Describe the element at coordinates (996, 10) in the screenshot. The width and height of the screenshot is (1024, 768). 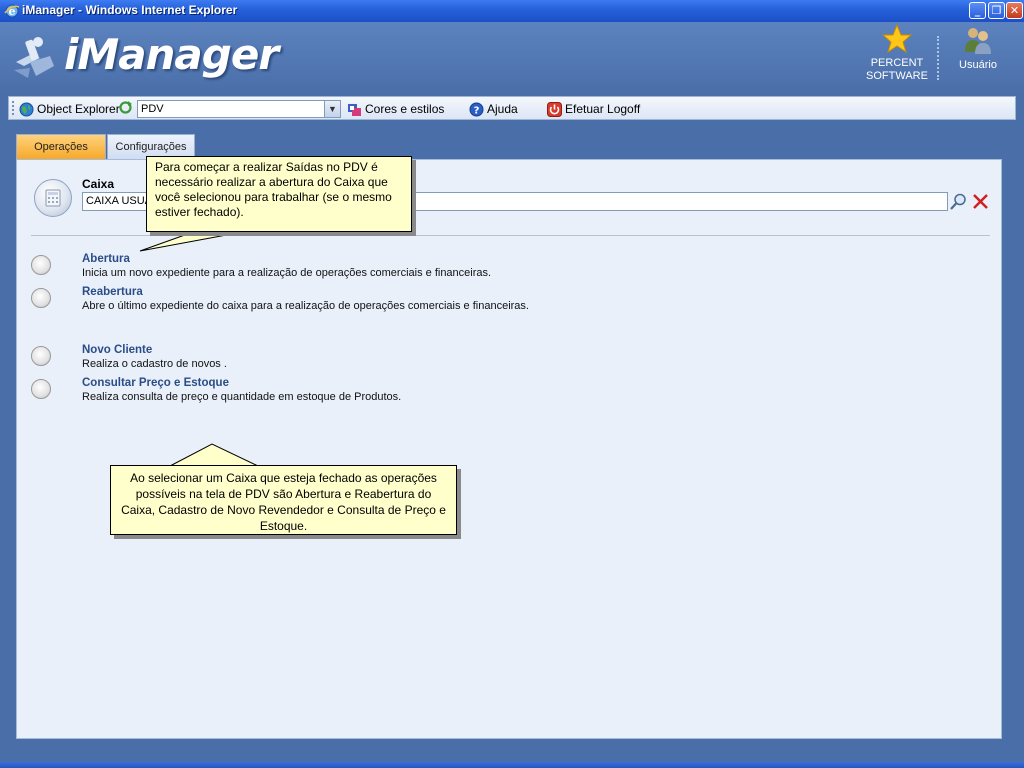
I see `restore-button: ❐` at that location.